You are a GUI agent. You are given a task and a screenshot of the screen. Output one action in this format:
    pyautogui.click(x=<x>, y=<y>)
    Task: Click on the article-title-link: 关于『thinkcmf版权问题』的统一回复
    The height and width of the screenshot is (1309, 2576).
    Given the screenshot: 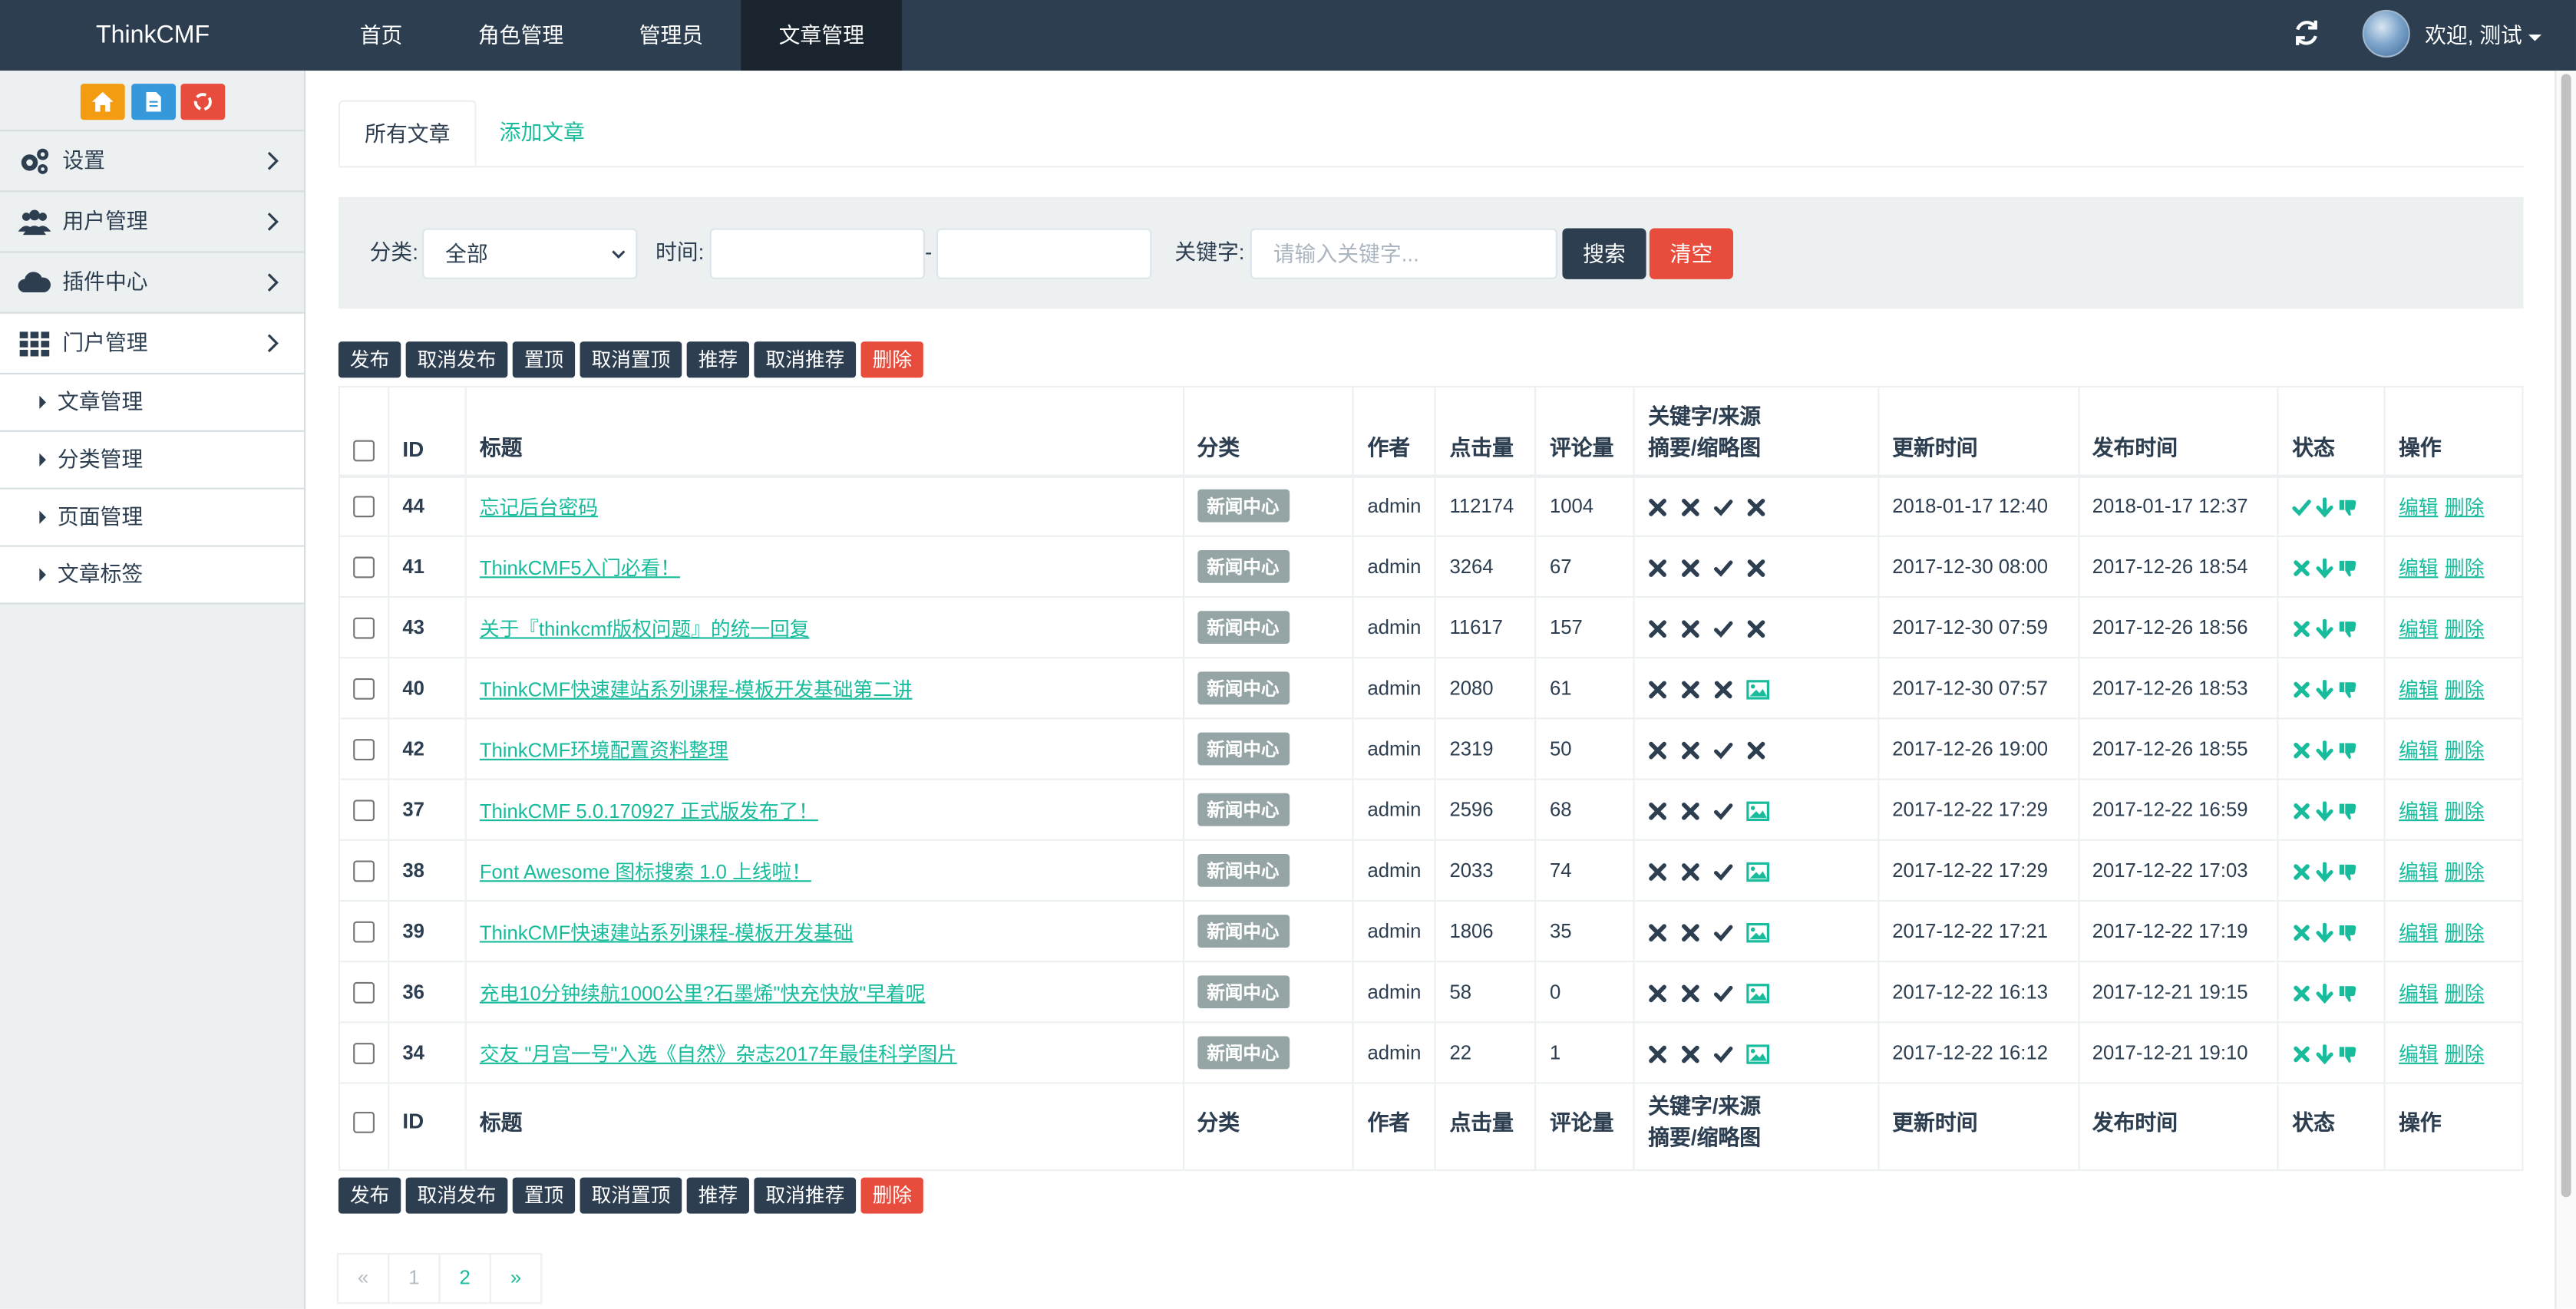 What is the action you would take?
    pyautogui.click(x=645, y=628)
    